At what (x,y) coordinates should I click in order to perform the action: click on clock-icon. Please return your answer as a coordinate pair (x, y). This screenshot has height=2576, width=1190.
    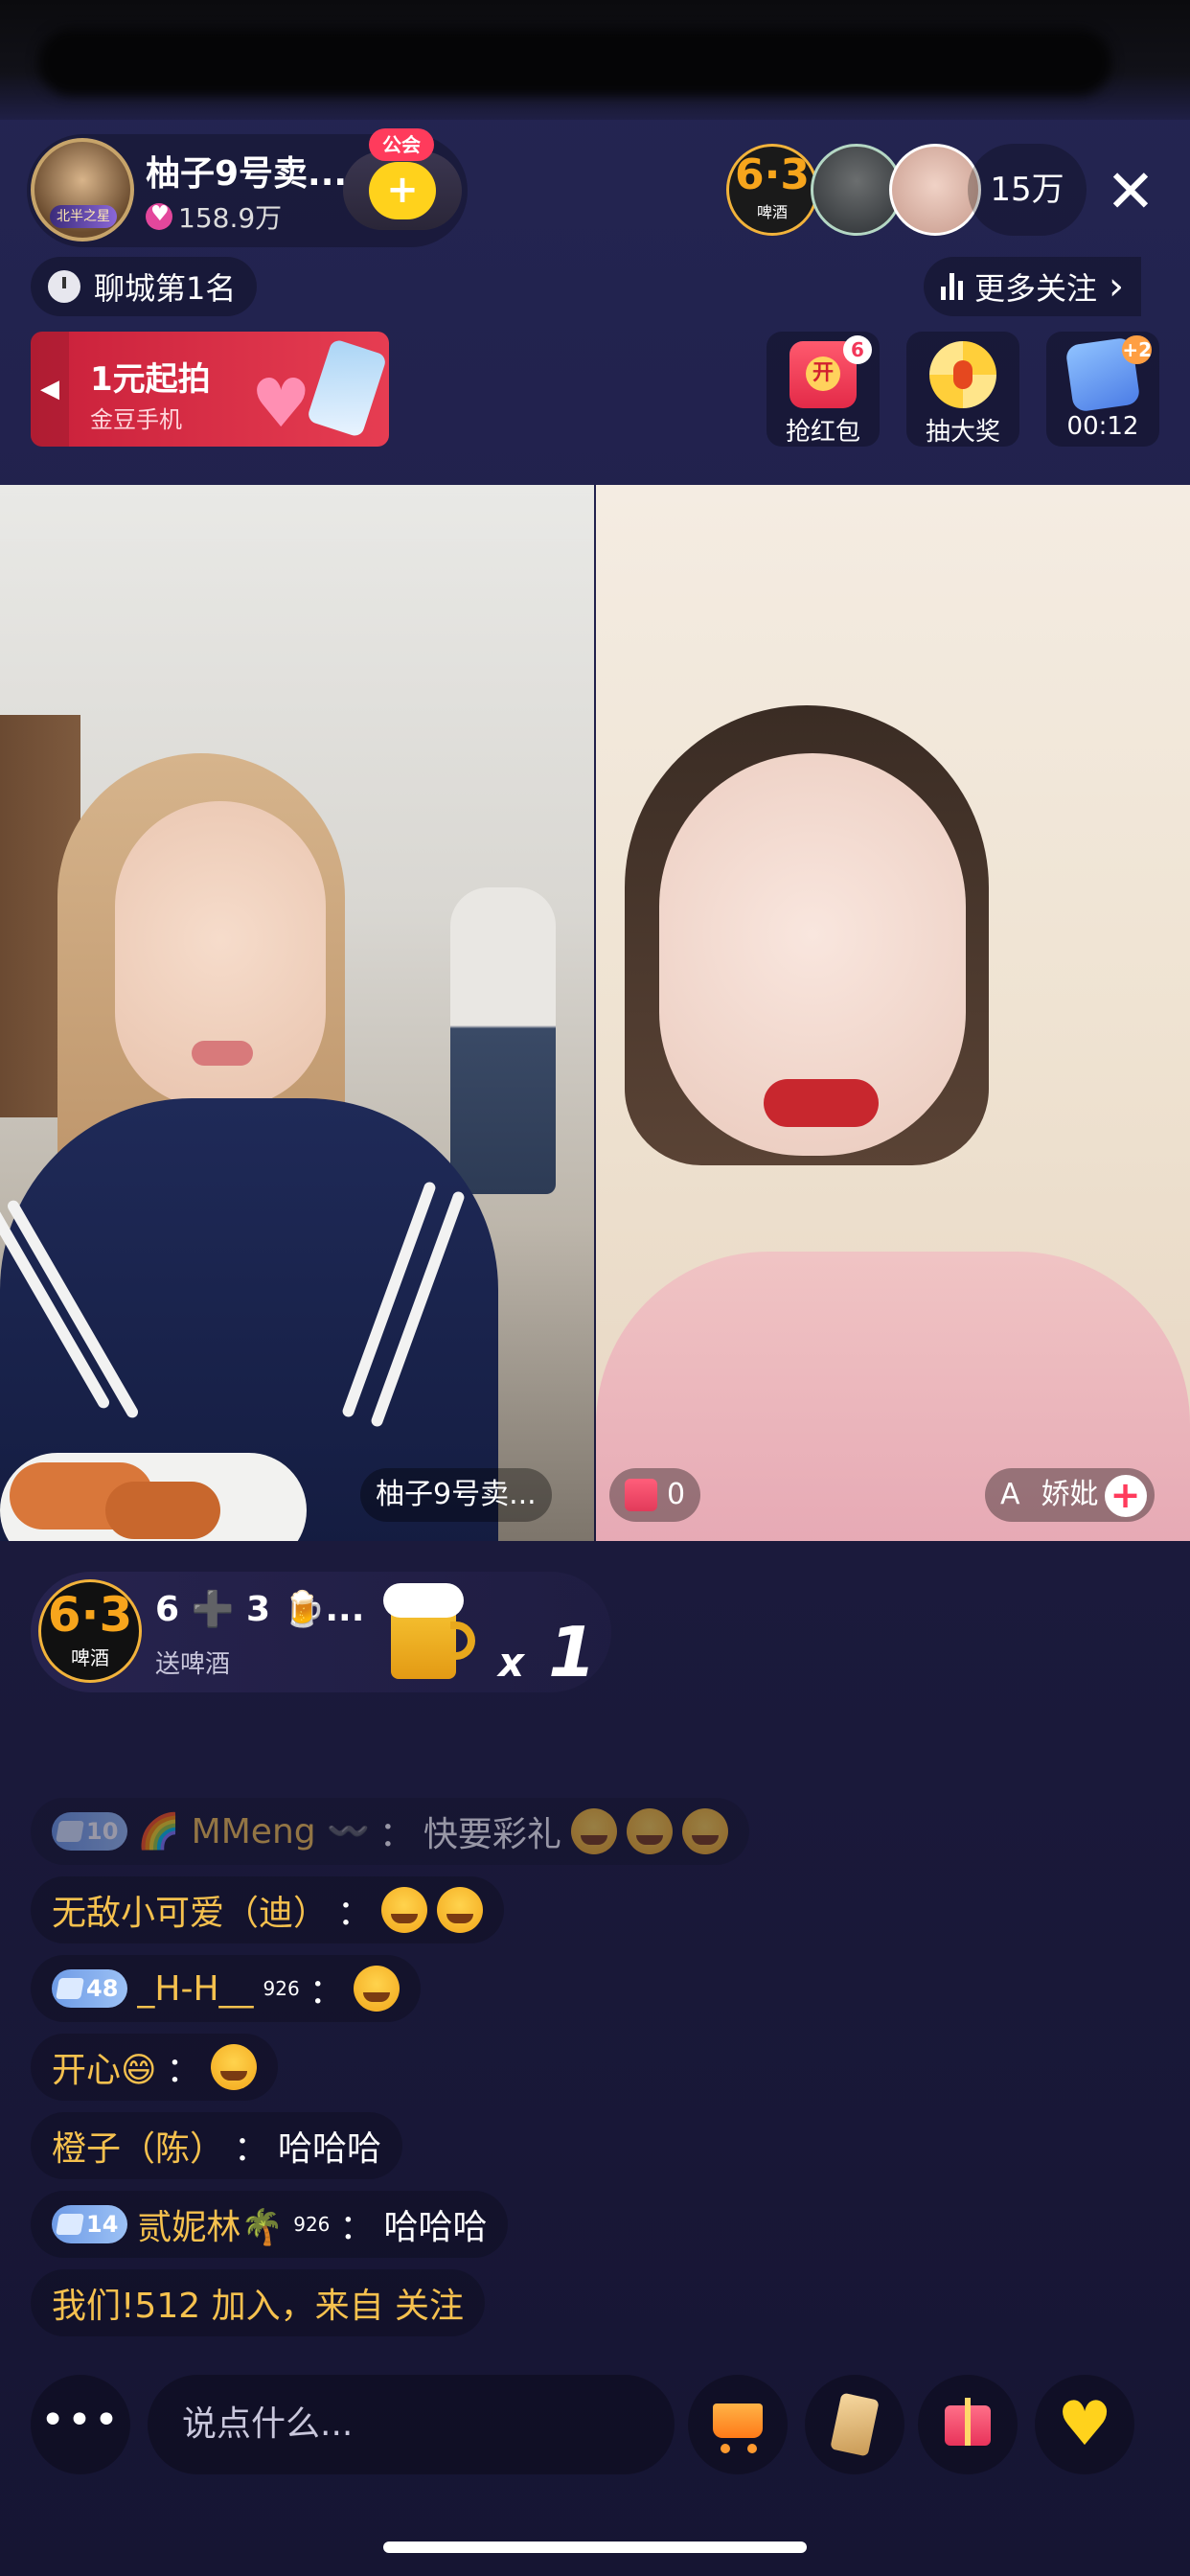
    Looking at the image, I should click on (64, 286).